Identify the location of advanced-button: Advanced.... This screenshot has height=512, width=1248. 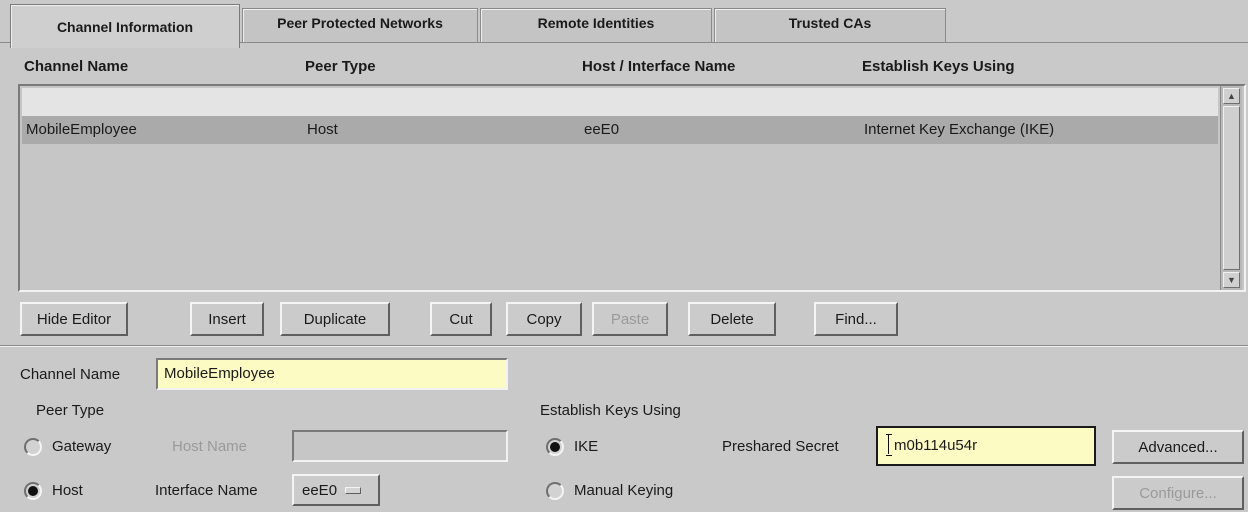
(1178, 447).